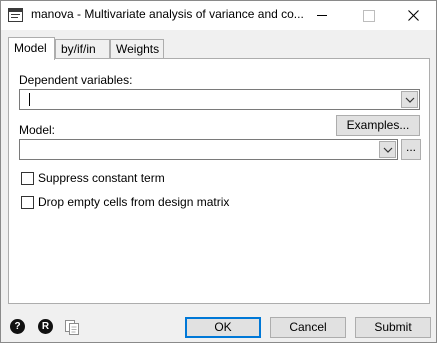 The height and width of the screenshot is (343, 437). Describe the element at coordinates (31, 48) in the screenshot. I see `tab-model: Model` at that location.